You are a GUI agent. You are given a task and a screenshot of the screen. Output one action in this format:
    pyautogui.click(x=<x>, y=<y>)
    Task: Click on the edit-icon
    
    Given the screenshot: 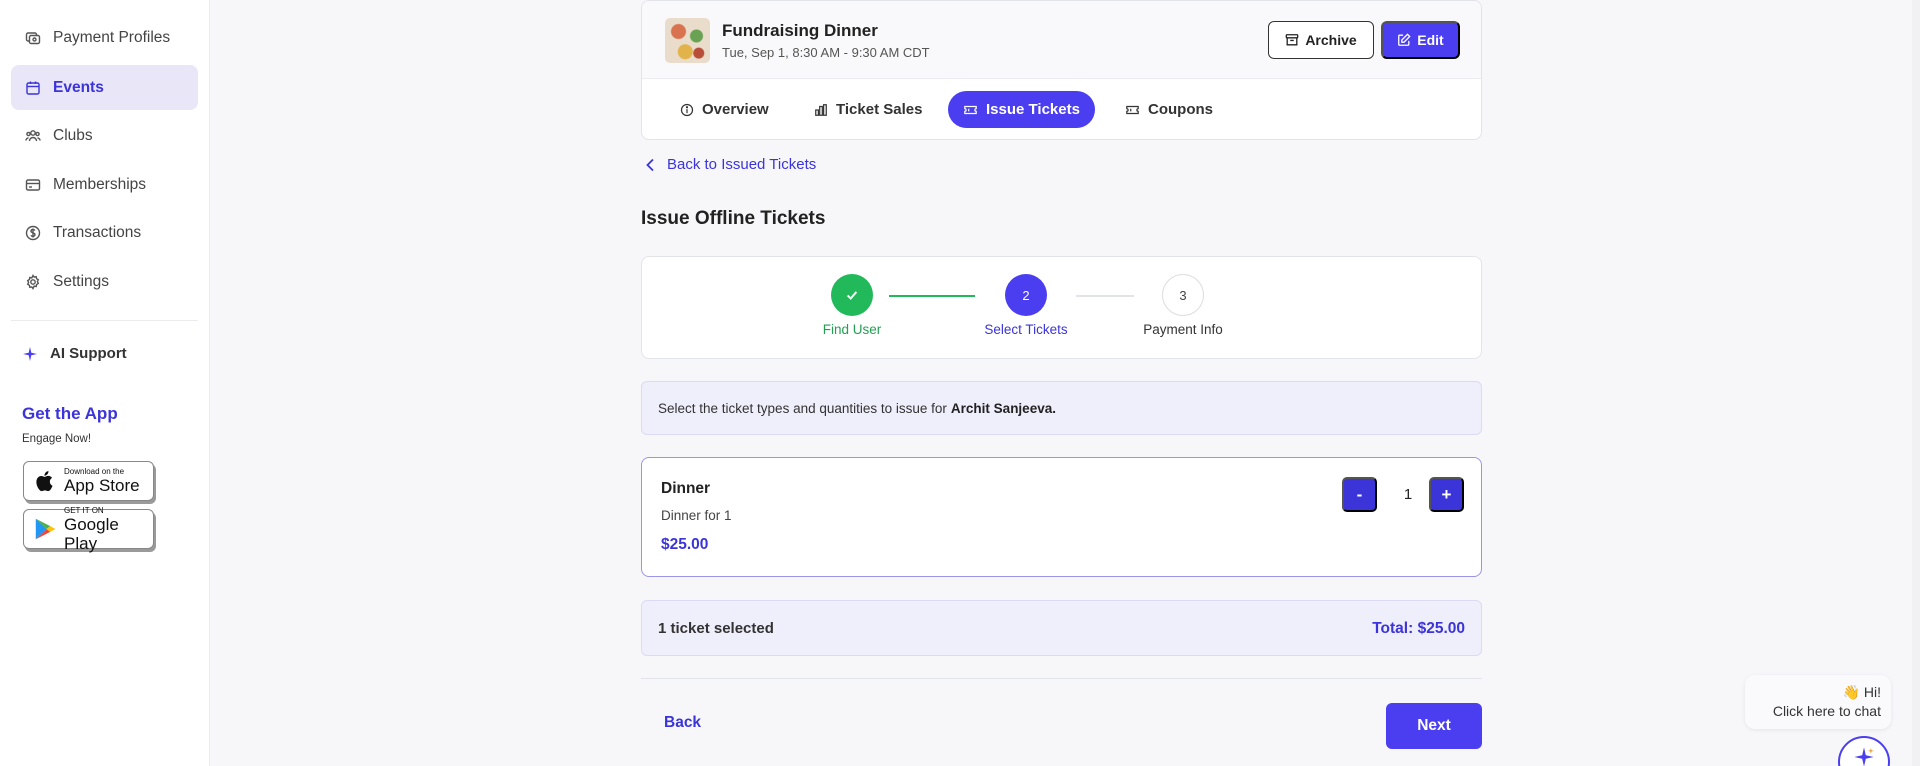 What is the action you would take?
    pyautogui.click(x=1404, y=40)
    